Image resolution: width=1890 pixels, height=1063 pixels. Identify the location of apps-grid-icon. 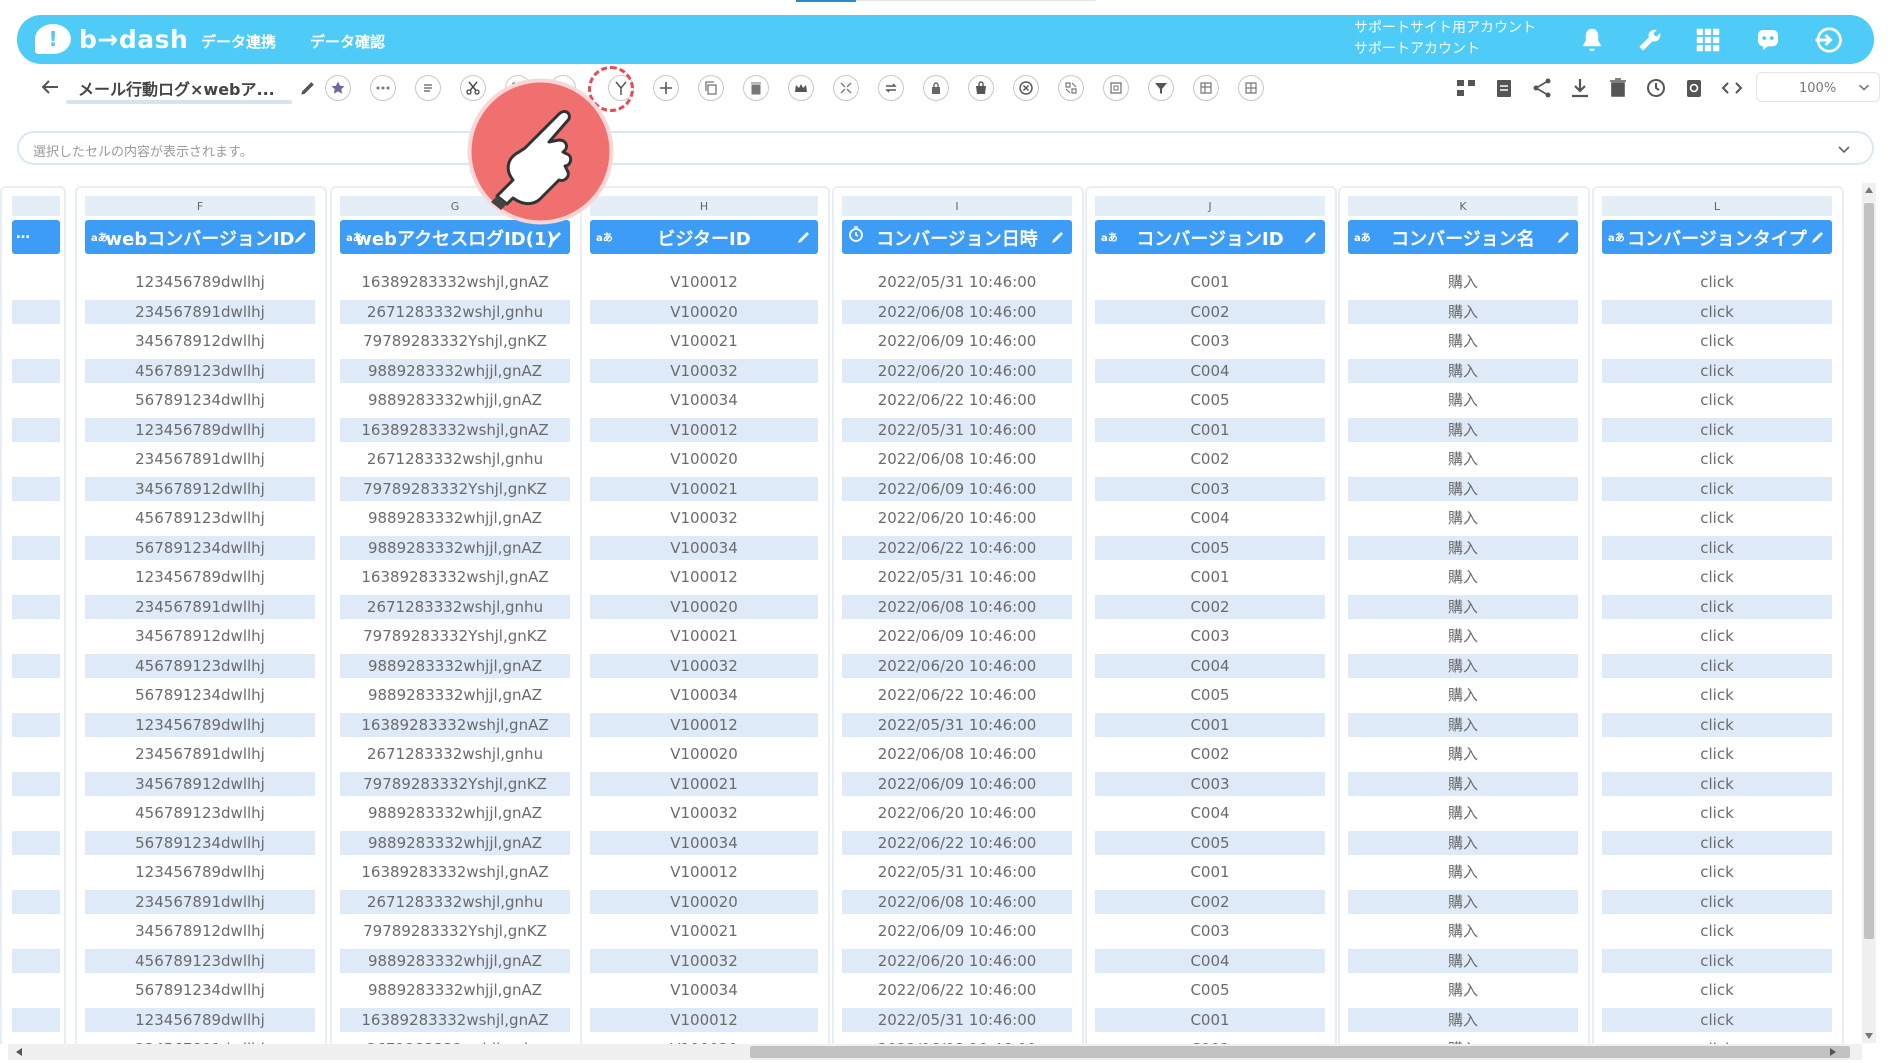
(1708, 40).